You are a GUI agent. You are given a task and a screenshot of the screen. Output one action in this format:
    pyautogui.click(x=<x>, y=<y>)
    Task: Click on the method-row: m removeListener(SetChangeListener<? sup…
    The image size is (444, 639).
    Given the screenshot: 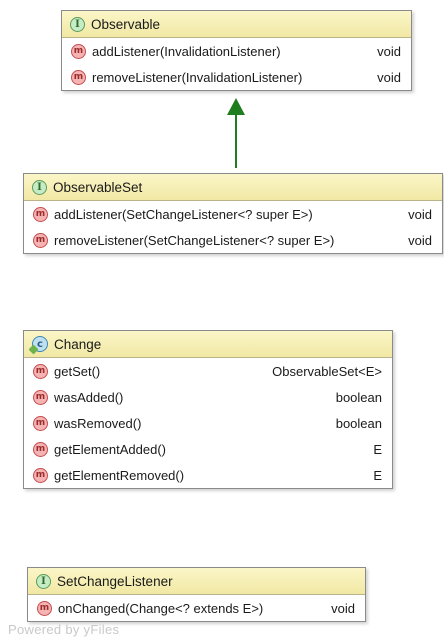 What is the action you would take?
    pyautogui.click(x=233, y=240)
    